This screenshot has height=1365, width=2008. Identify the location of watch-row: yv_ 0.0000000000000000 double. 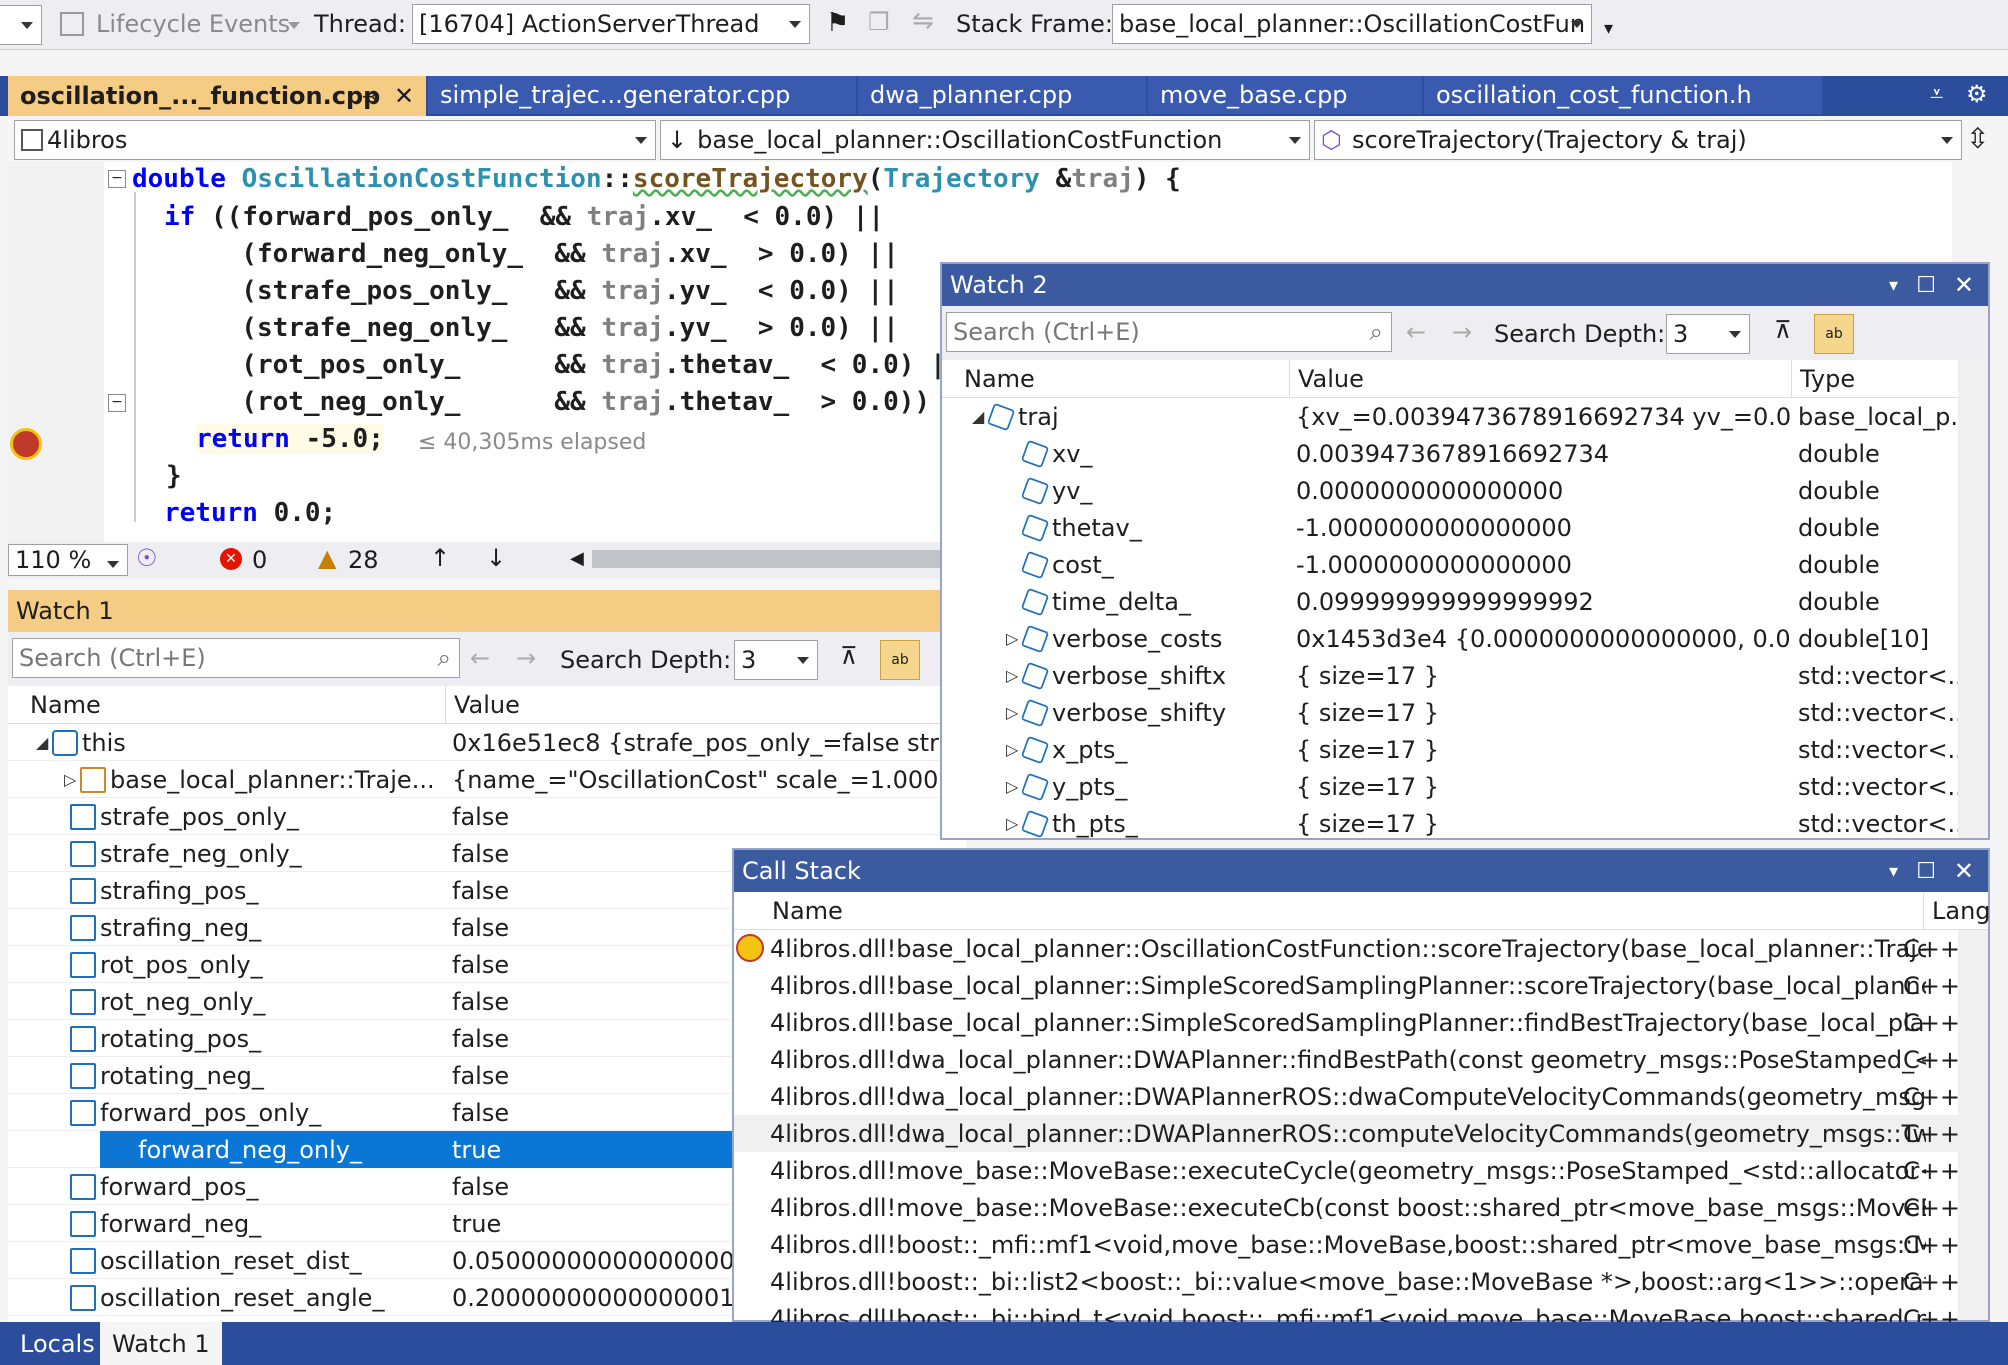
(1450, 490).